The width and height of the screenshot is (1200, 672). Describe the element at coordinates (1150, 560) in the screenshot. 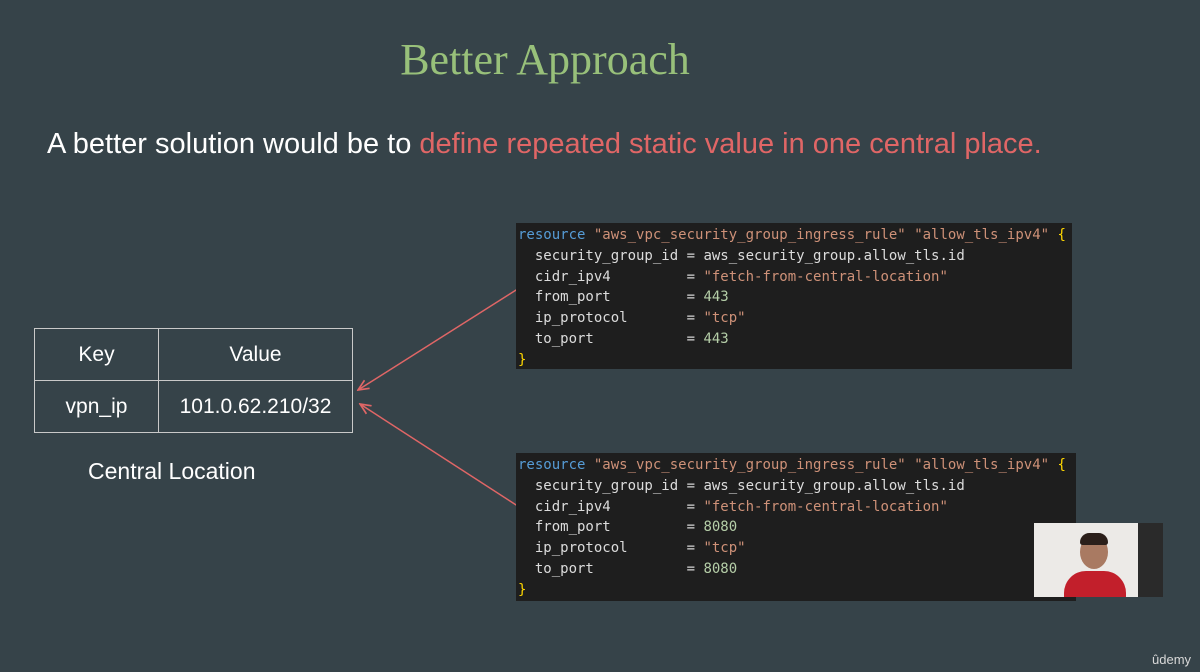

I see `webcam-background-shelf` at that location.